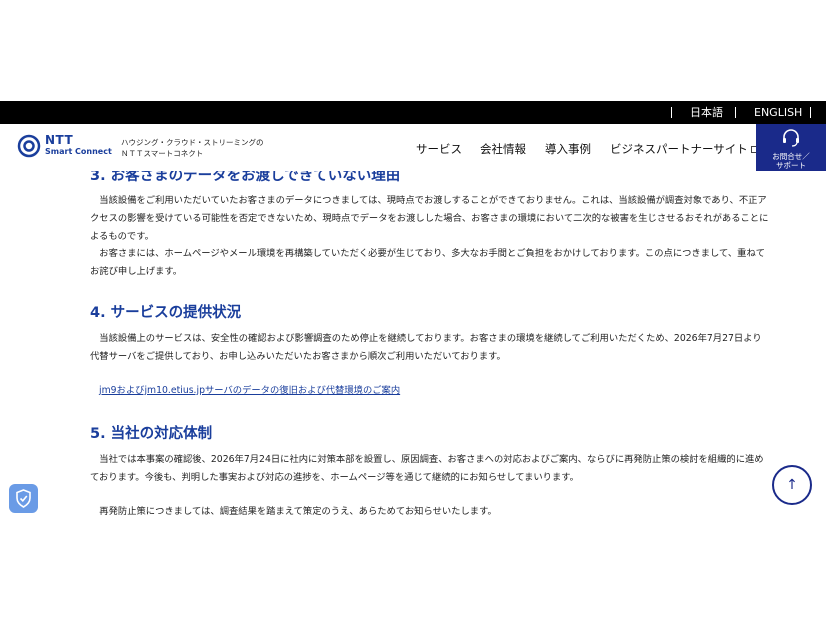 The width and height of the screenshot is (826, 620). I want to click on back-to-top-button: ↑, so click(792, 485).